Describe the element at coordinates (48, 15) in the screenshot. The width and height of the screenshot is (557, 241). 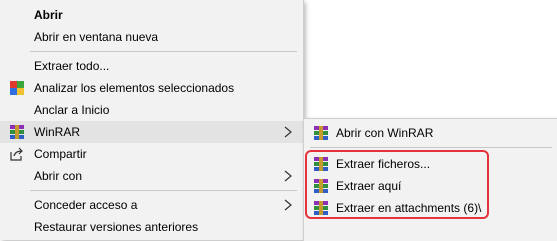
I see `menu-item-label: Abrir` at that location.